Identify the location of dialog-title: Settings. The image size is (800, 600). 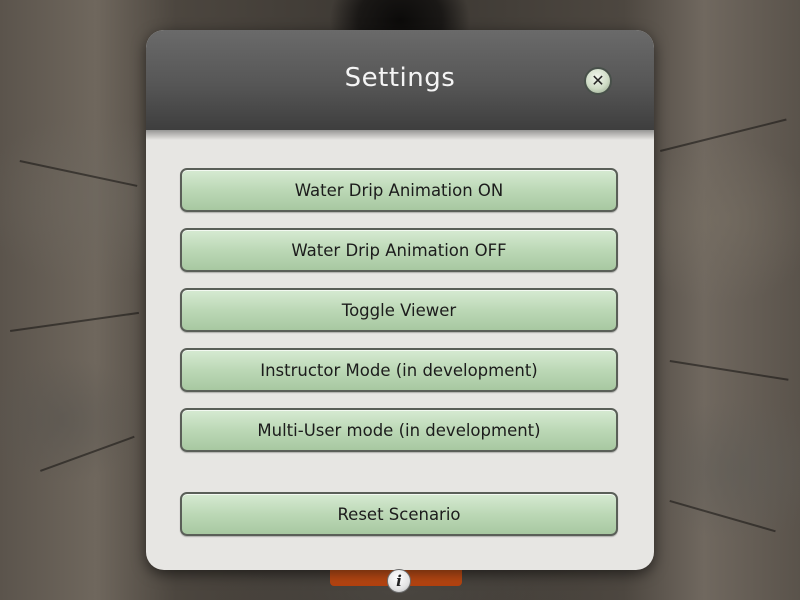
(400, 78).